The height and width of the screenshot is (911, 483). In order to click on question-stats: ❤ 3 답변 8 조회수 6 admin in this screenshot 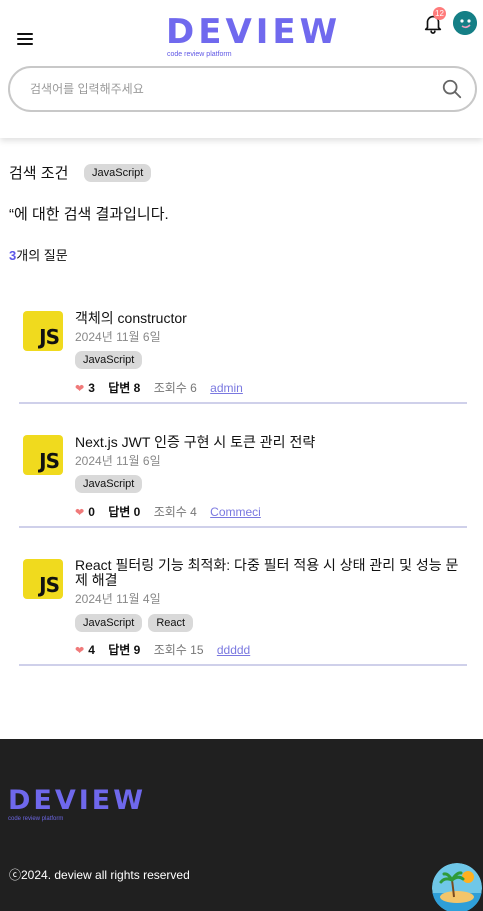, I will do `click(159, 387)`.